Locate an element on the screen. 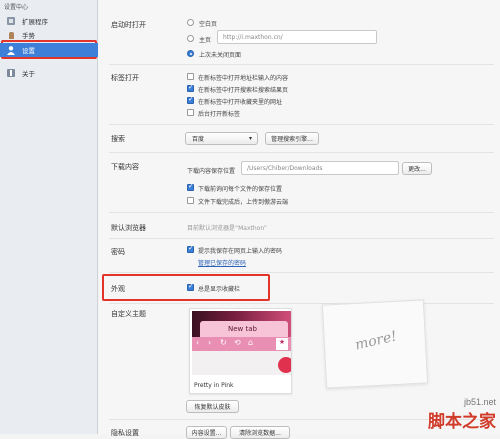  theme-preview-image: New tab ‹ › ↻ ⟲ ⌂ ★ is located at coordinates (241, 343).